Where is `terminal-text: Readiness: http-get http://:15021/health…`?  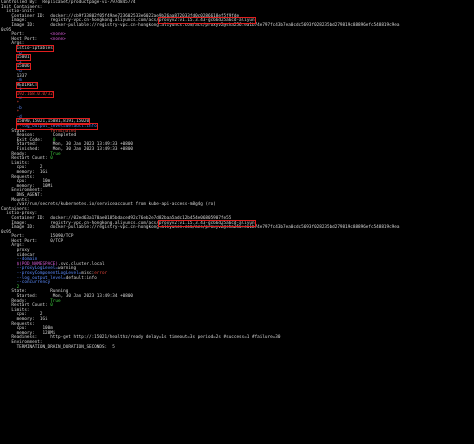 terminal-text: Readiness: http-get http://:15021/health… is located at coordinates (146, 338).